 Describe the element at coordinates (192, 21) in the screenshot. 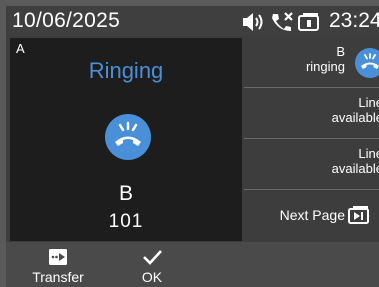

I see `status-bar: 10/06/2025 23:24` at that location.